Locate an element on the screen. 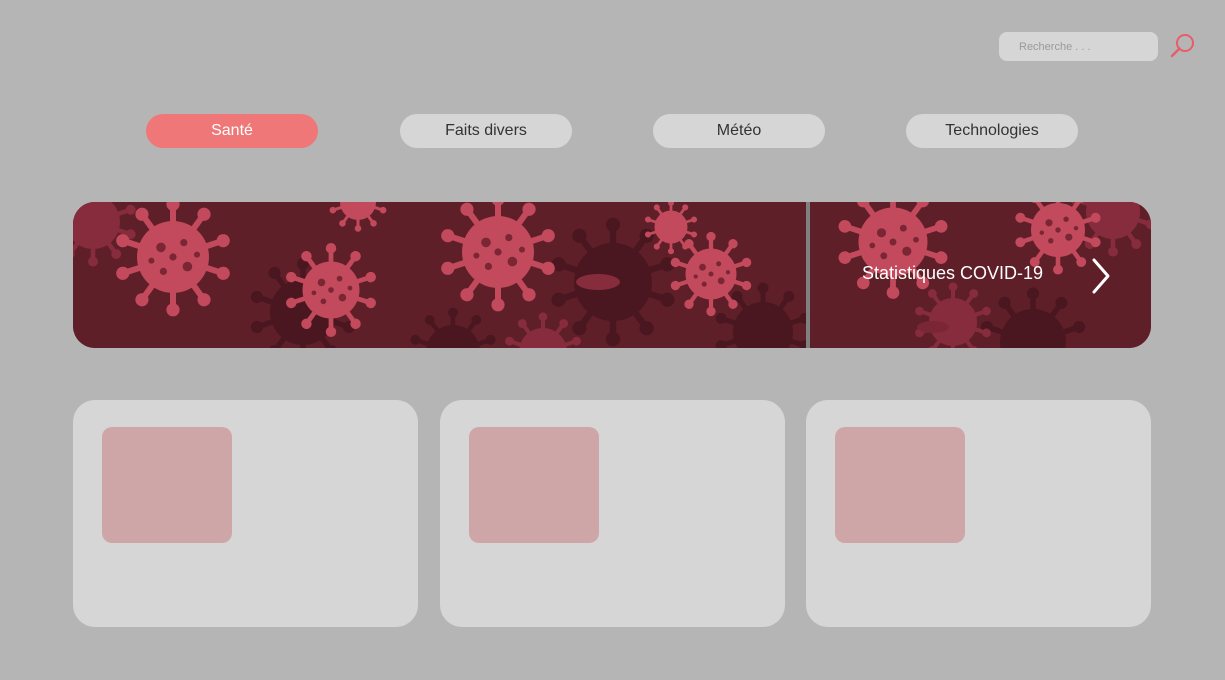  banner-divider is located at coordinates (808, 275).